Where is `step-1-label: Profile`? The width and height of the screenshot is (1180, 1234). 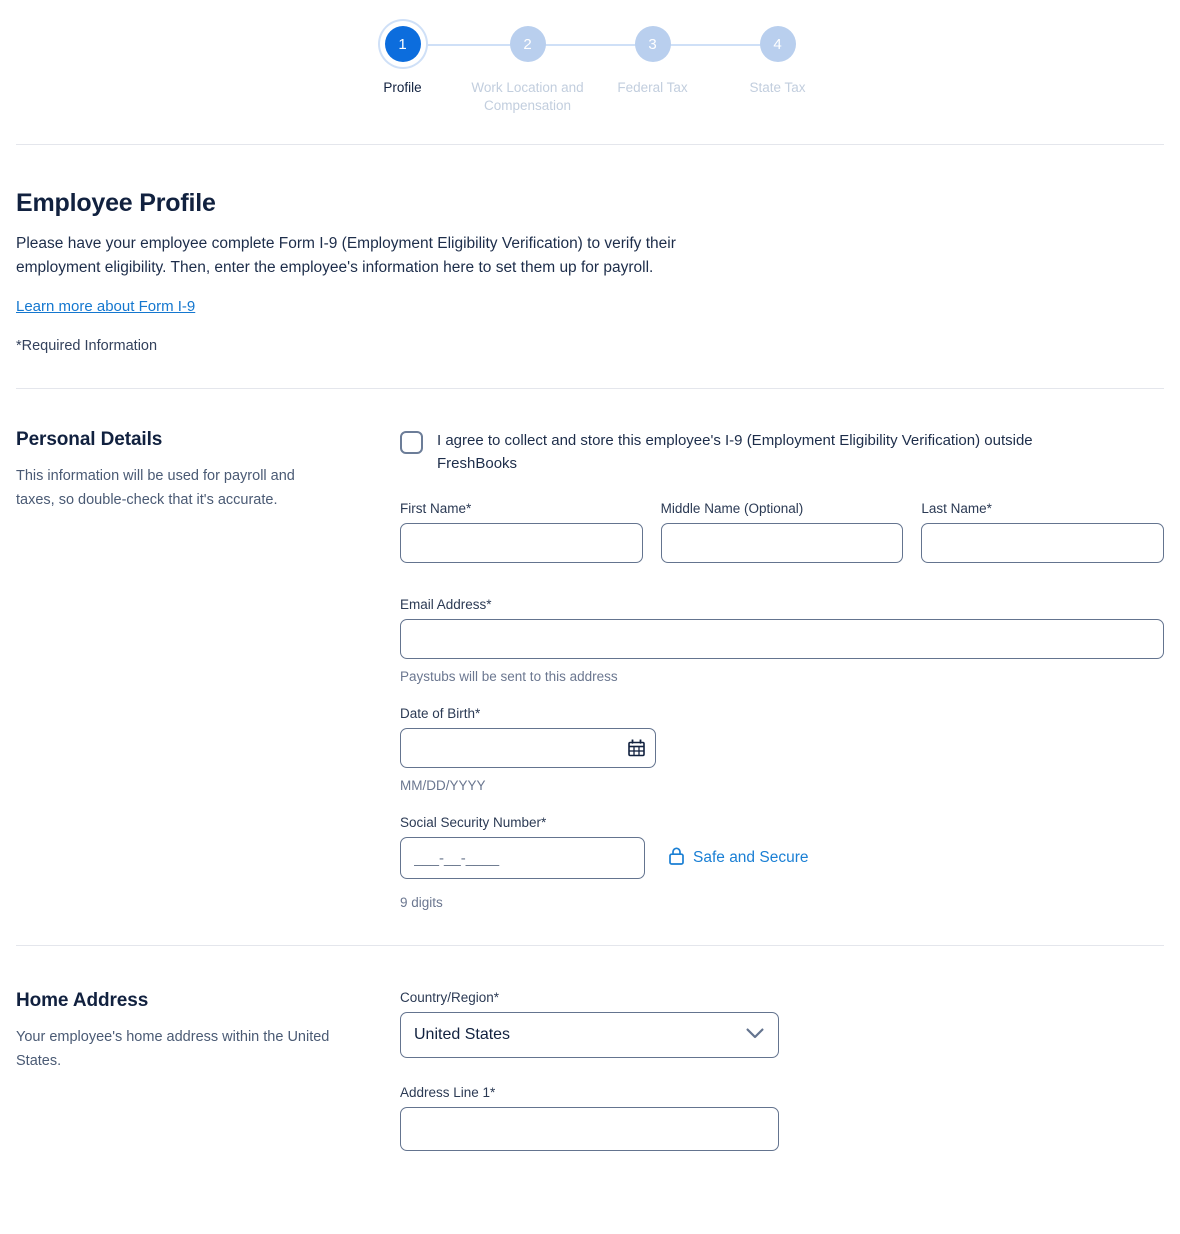 step-1-label: Profile is located at coordinates (402, 87).